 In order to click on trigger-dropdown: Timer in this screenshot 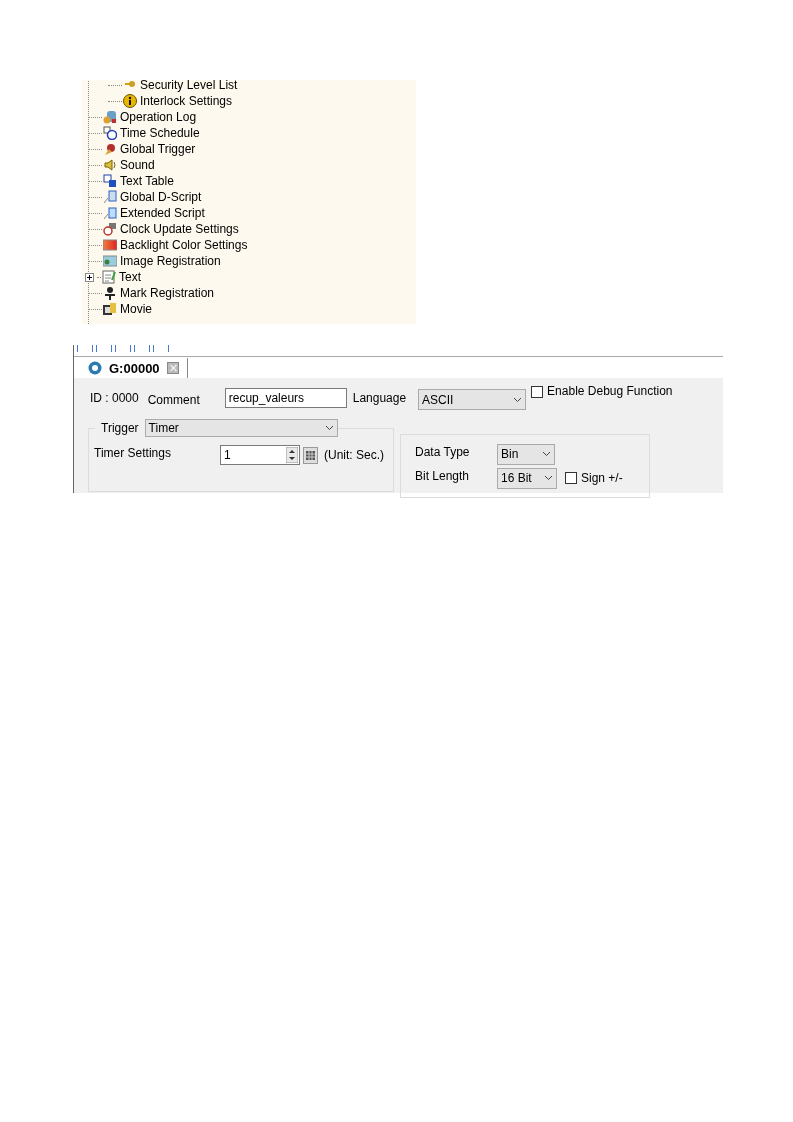, I will do `click(241, 428)`.